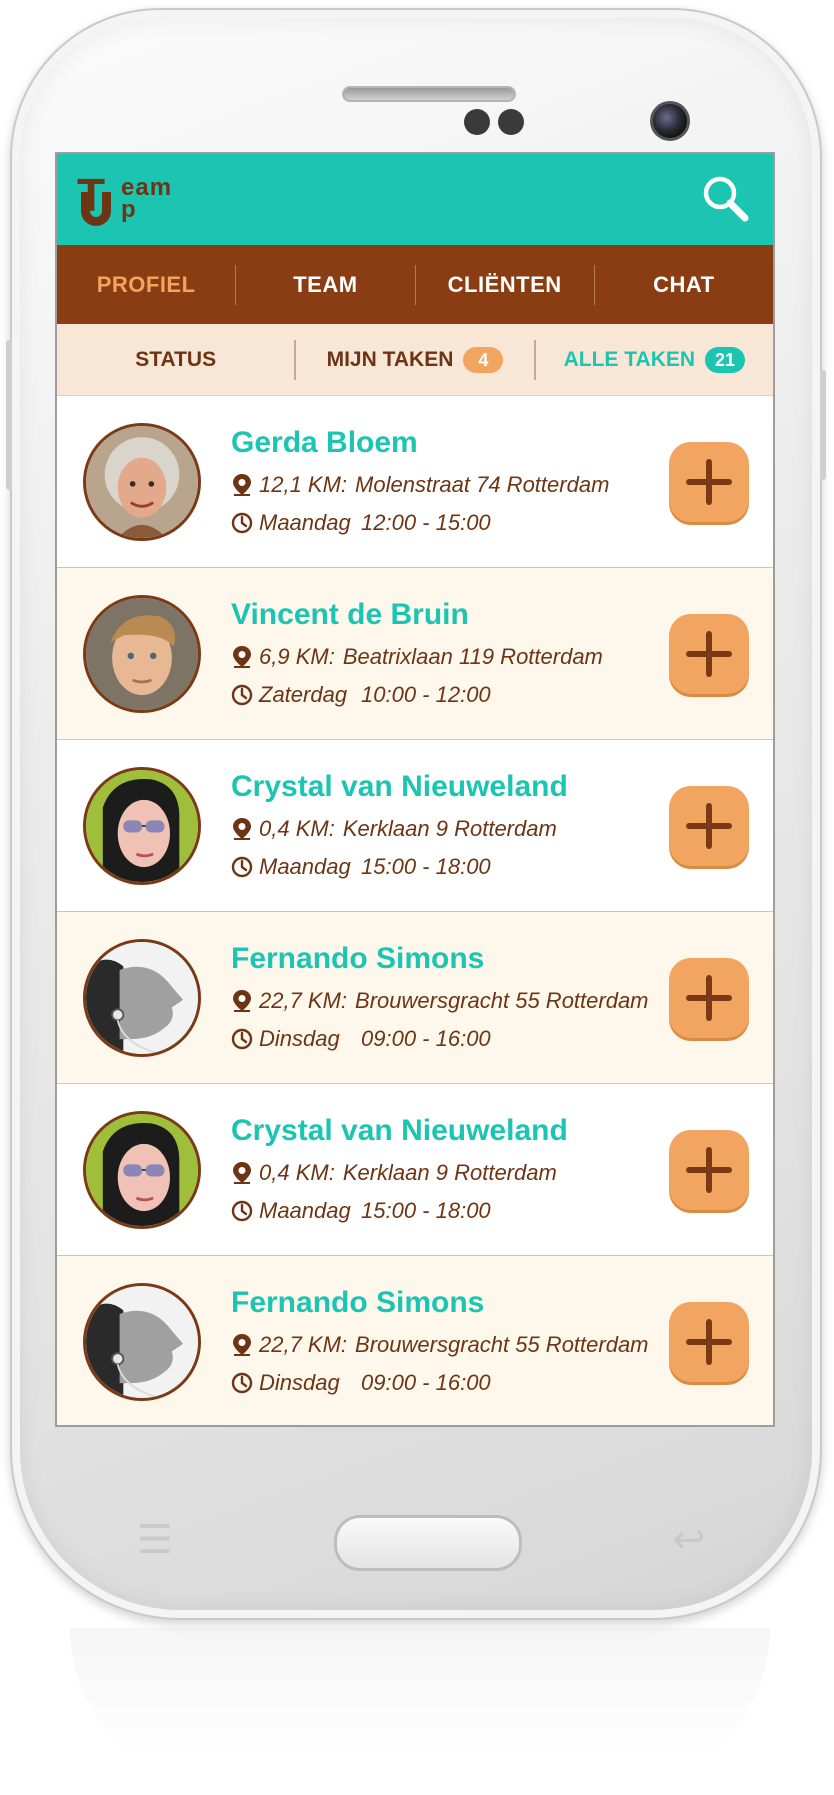 The height and width of the screenshot is (1795, 834). I want to click on subtab-mijn-taken: MIJN TAKEN 4, so click(413, 359).